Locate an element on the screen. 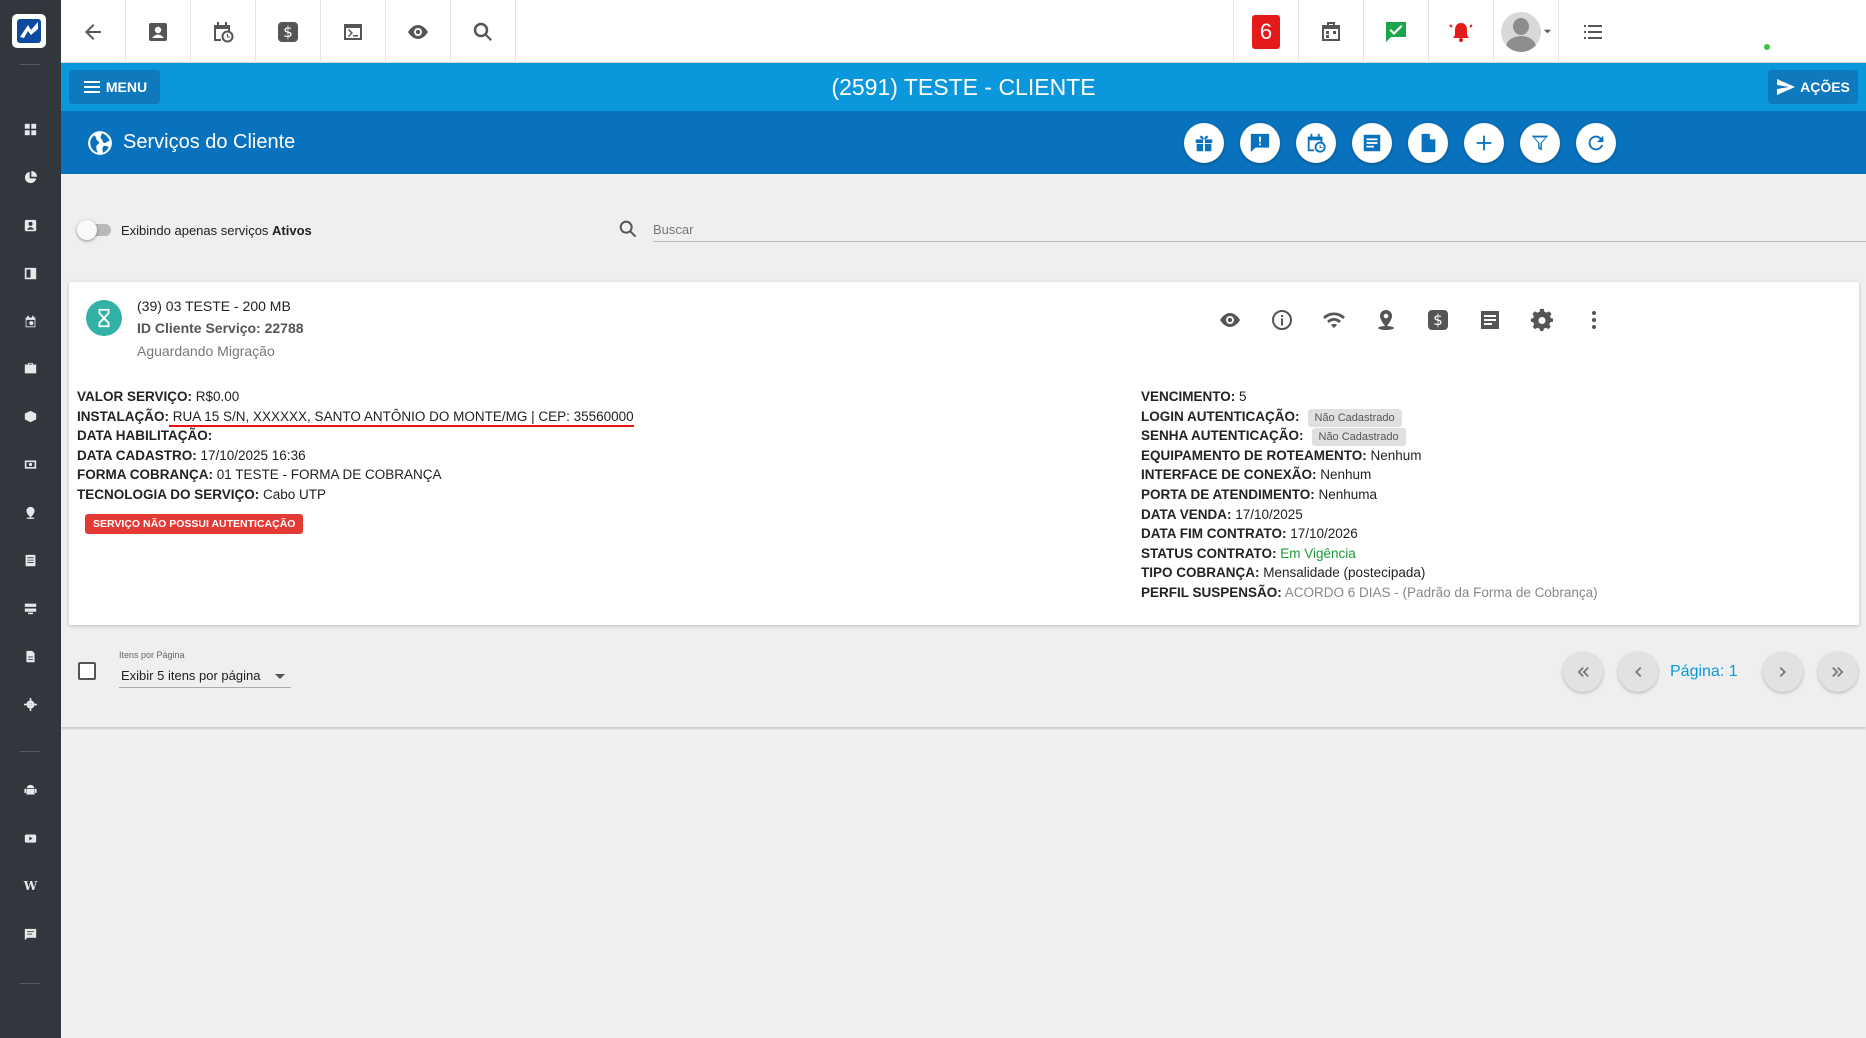 This screenshot has width=1866, height=1038. items-per-page-select: Exibir 5 itens por página is located at coordinates (205, 676).